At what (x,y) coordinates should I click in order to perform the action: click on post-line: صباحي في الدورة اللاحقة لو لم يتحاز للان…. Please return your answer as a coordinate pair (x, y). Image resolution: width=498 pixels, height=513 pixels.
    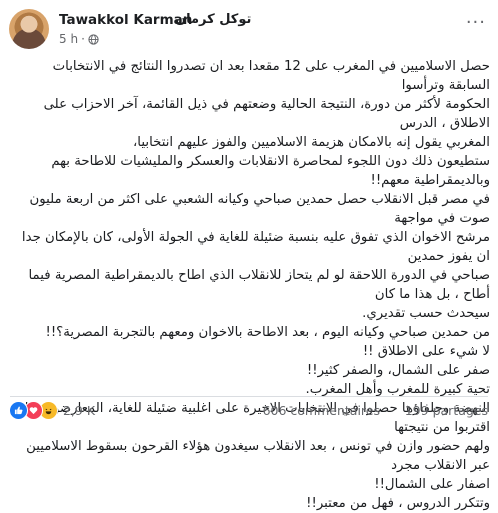
    Looking at the image, I should click on (259, 285).